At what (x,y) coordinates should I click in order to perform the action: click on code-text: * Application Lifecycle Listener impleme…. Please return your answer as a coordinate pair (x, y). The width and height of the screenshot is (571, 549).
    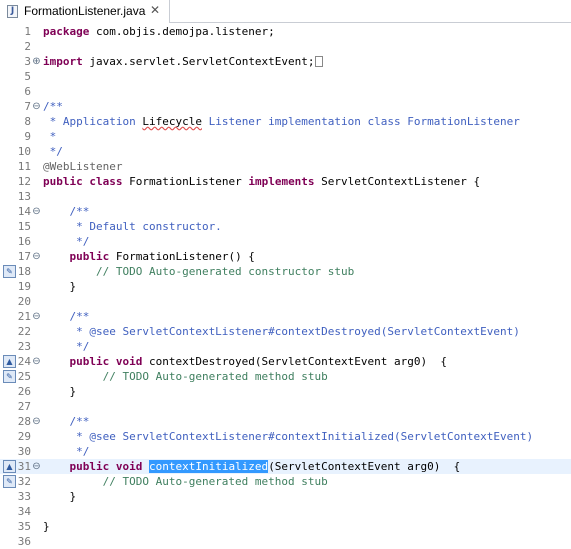
    Looking at the image, I should click on (281, 121).